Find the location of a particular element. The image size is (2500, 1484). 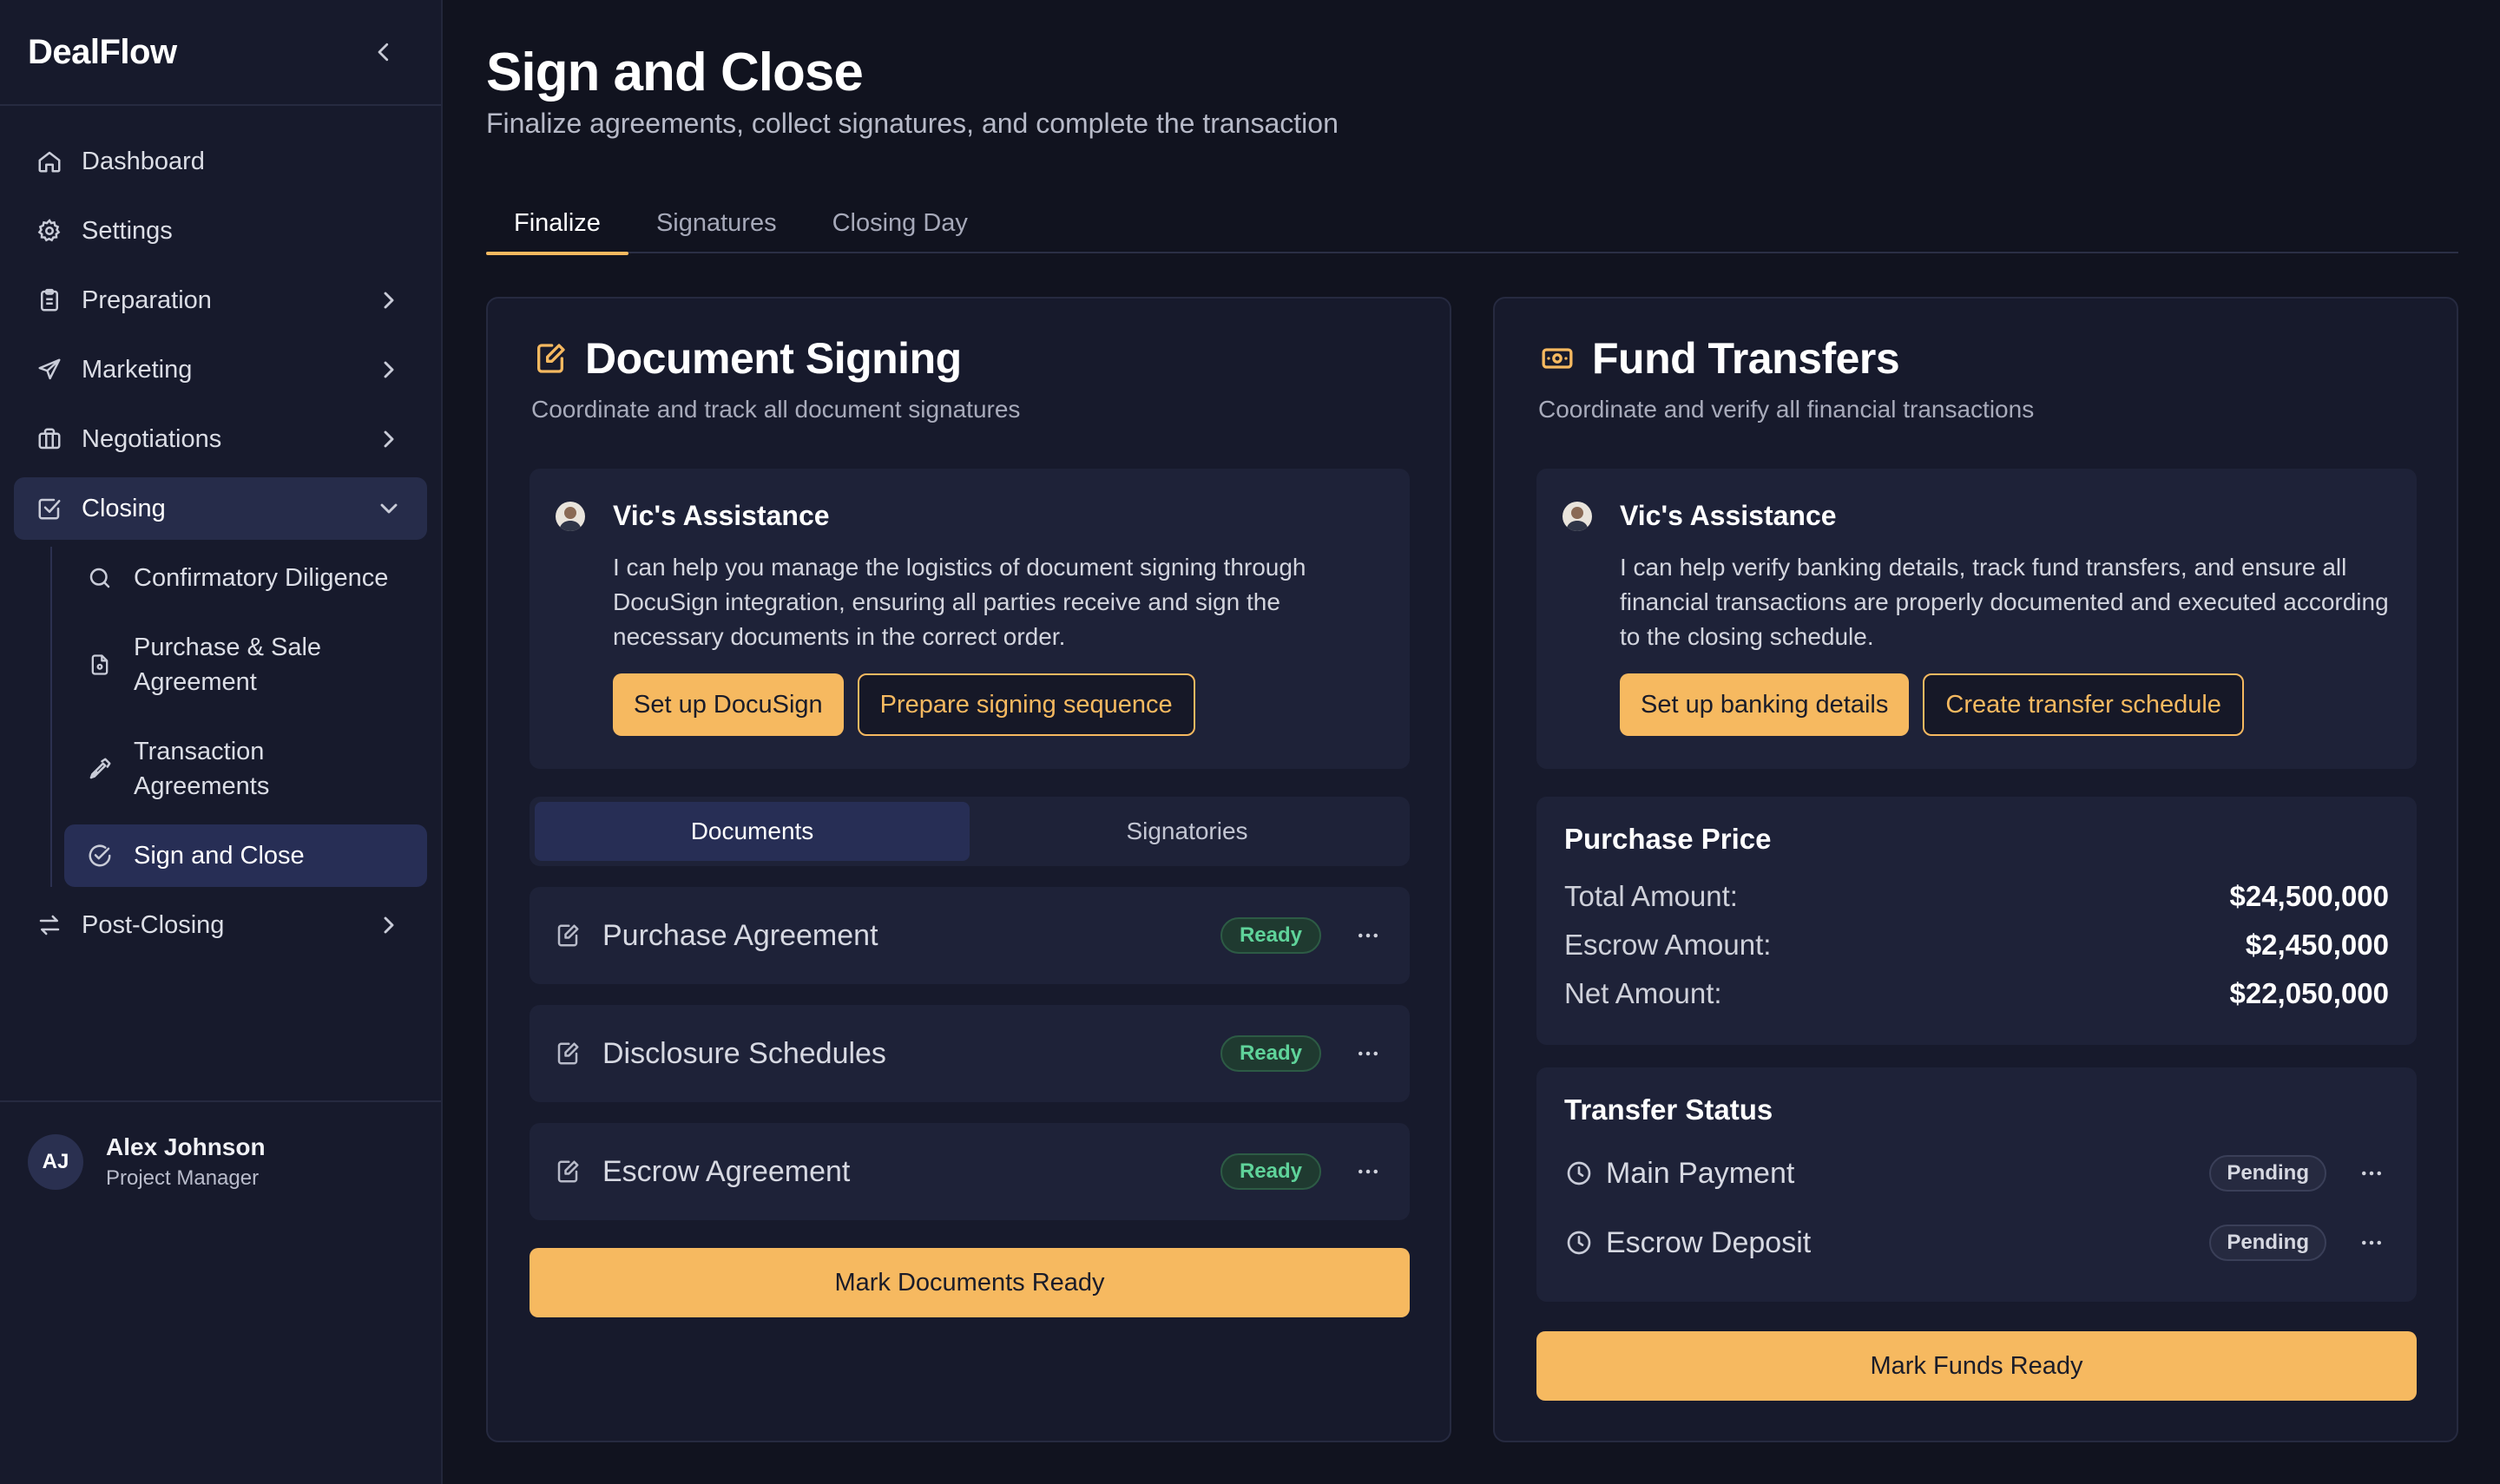

price-value: $22,050,000 is located at coordinates (2309, 993).